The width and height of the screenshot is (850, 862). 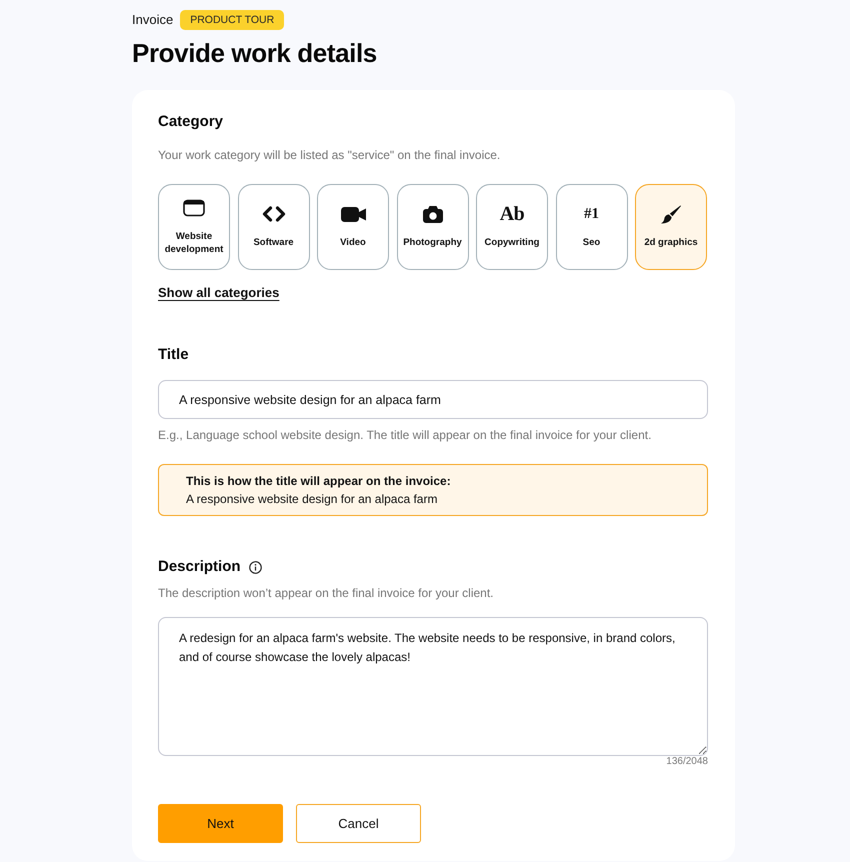 What do you see at coordinates (512, 227) in the screenshot?
I see `category-option: Ab Copywriting` at bounding box center [512, 227].